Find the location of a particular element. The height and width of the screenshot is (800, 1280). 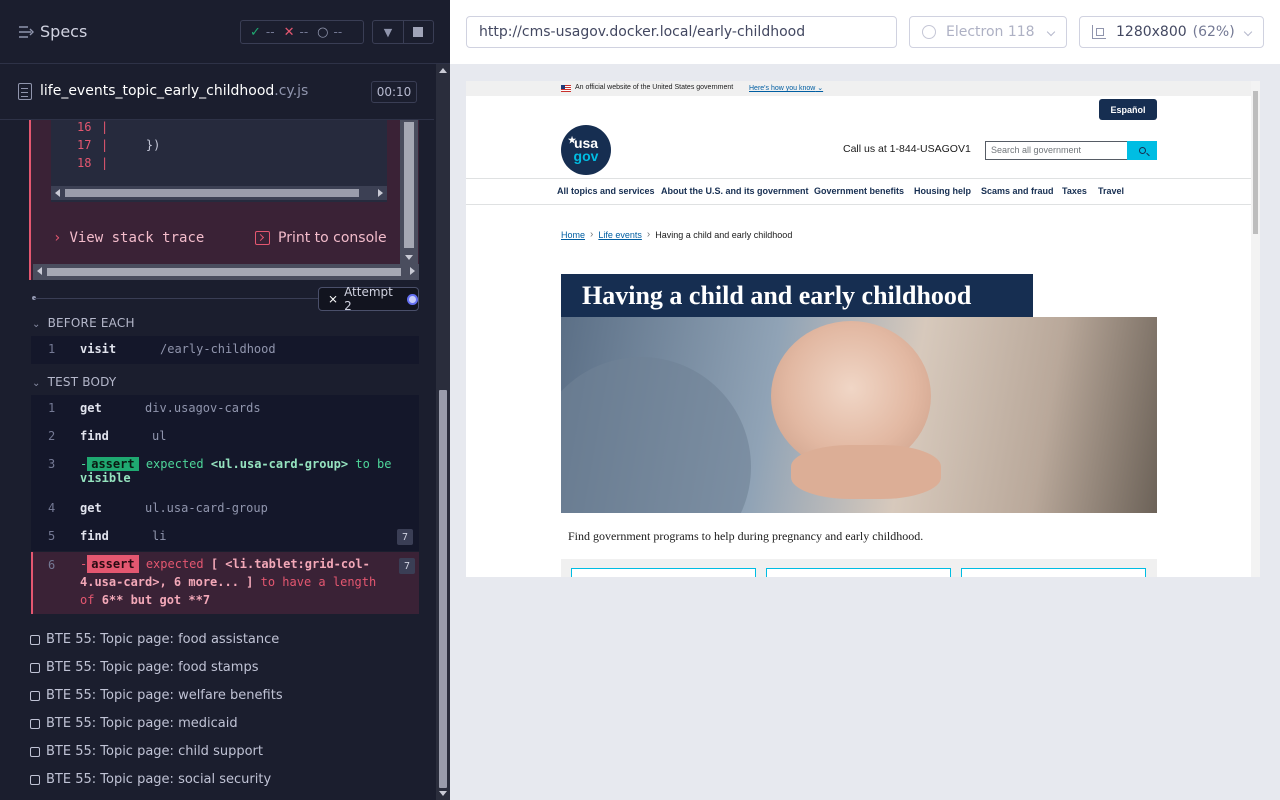

error-horizontal-scrollbar is located at coordinates (226, 272).